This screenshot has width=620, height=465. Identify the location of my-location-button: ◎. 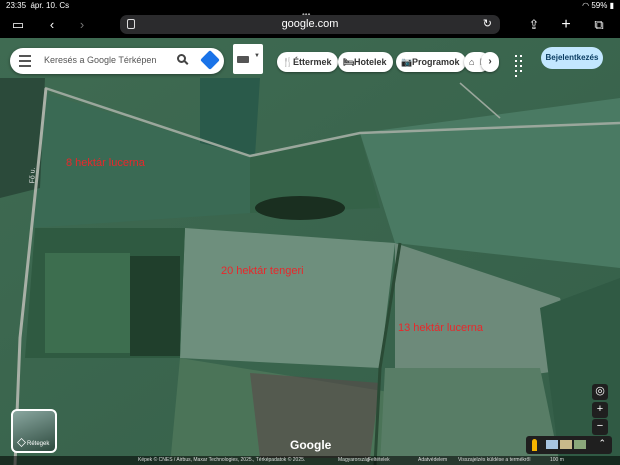
(600, 392).